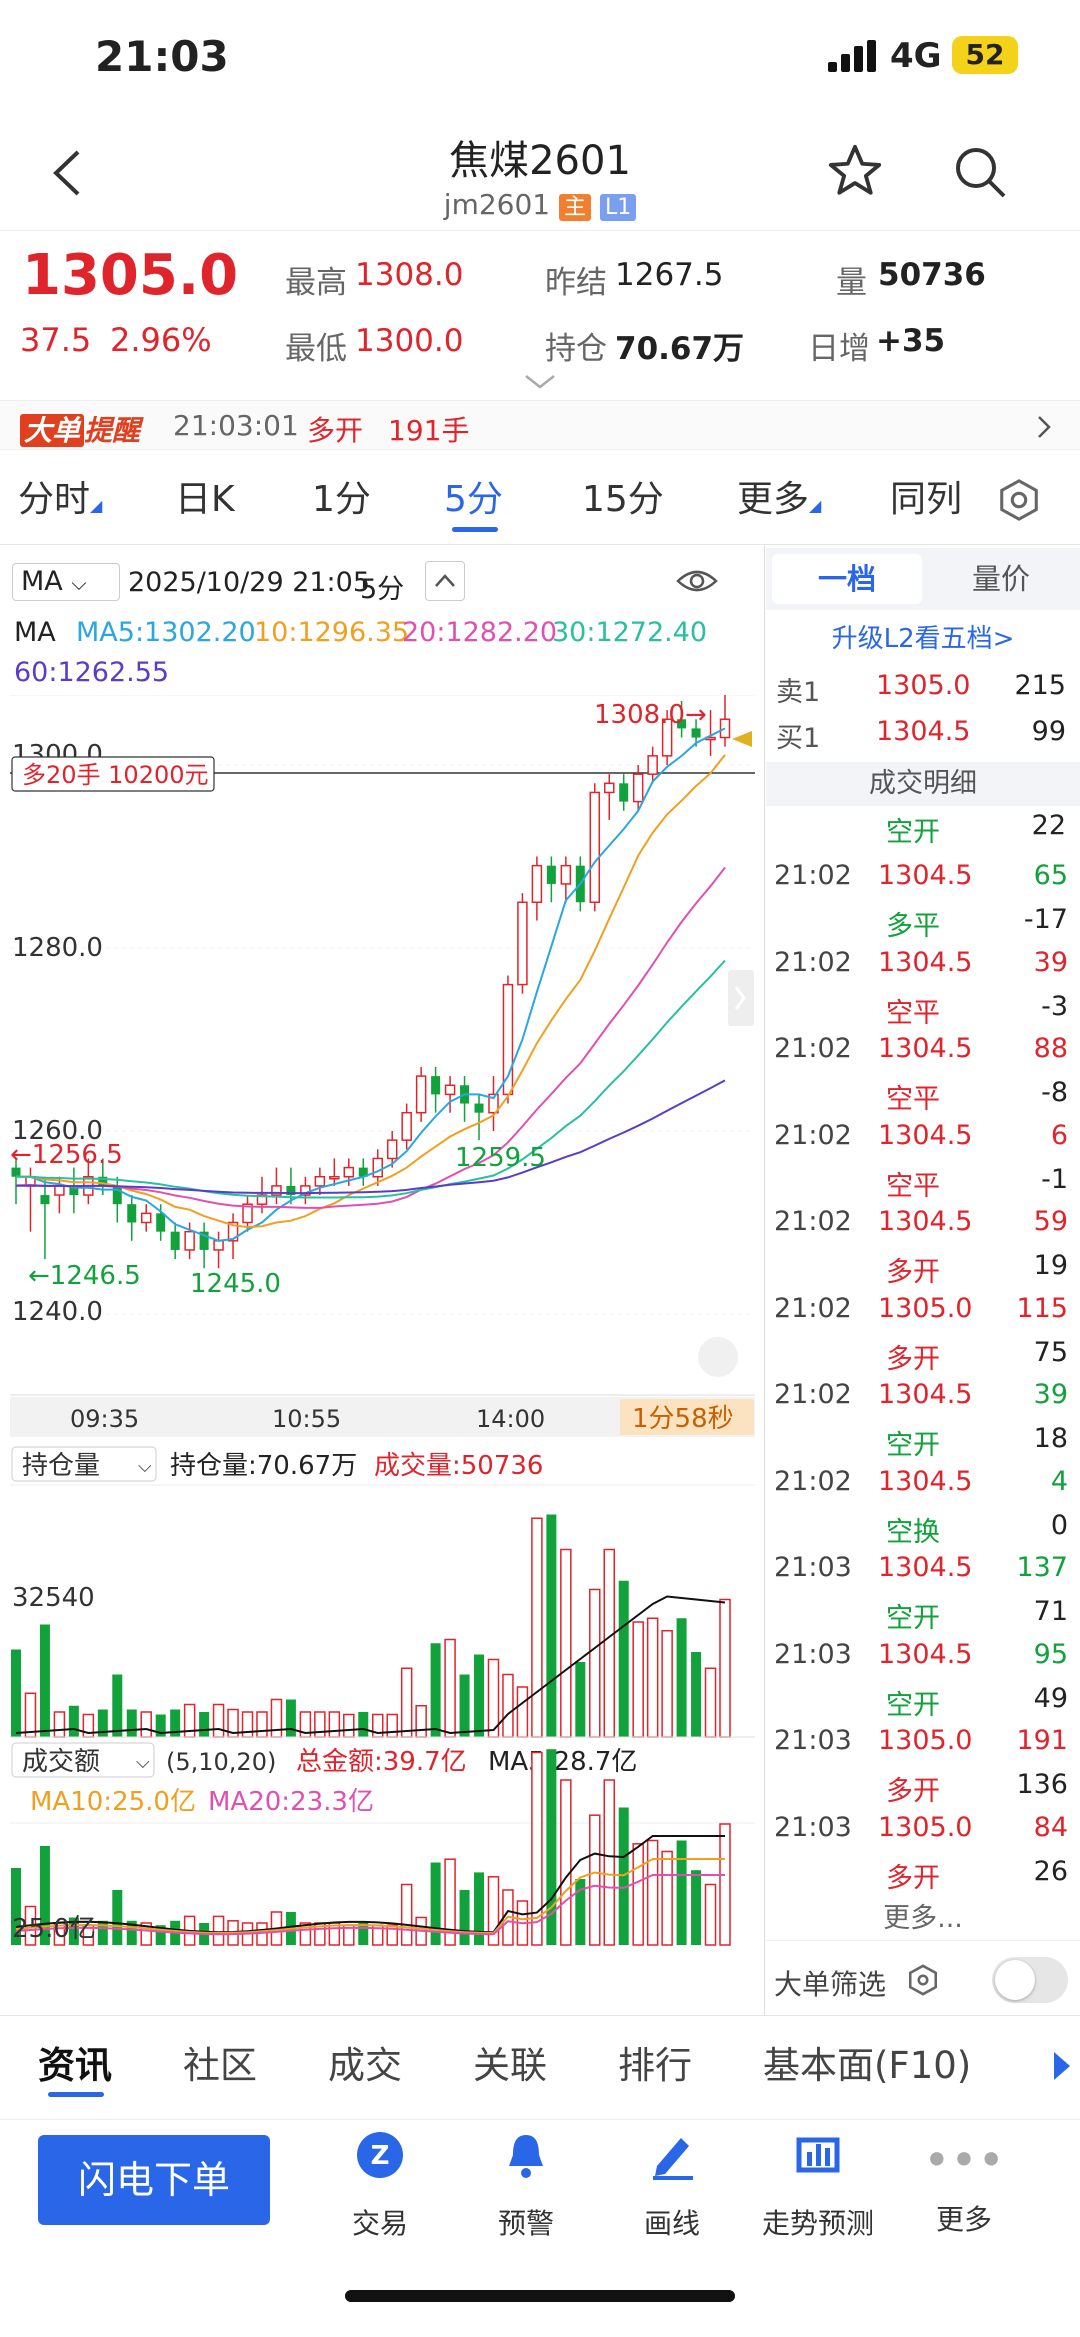 The image size is (1080, 2337). Describe the element at coordinates (1019, 502) in the screenshot. I see `settings-hex-icon` at that location.